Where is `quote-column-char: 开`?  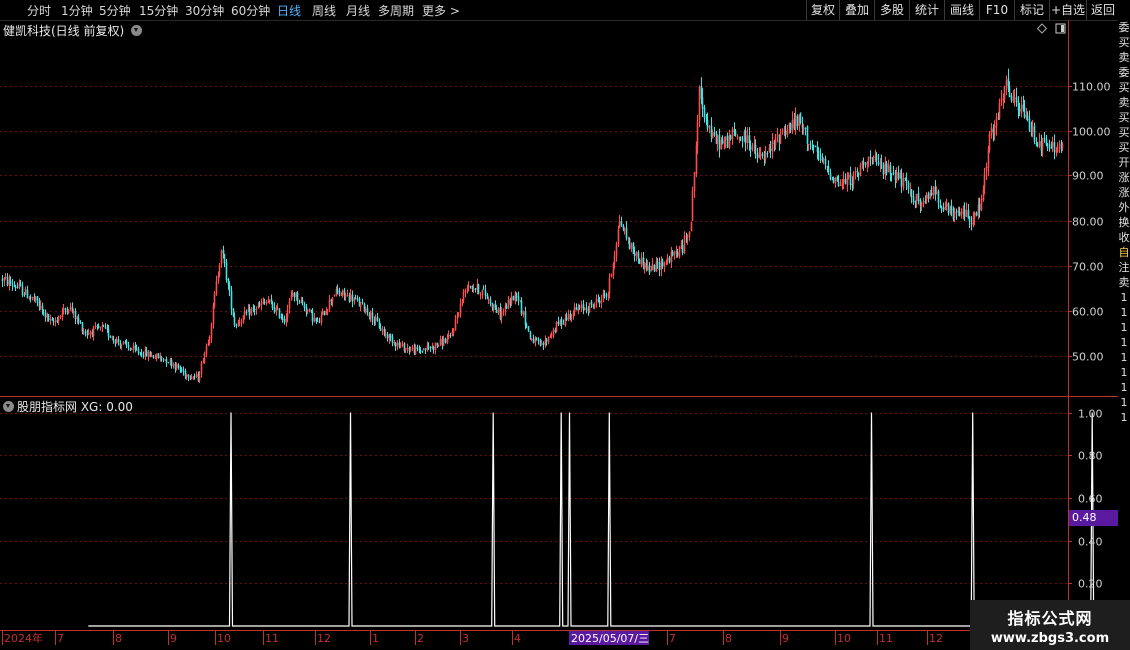
quote-column-char: 开 is located at coordinates (1124, 162).